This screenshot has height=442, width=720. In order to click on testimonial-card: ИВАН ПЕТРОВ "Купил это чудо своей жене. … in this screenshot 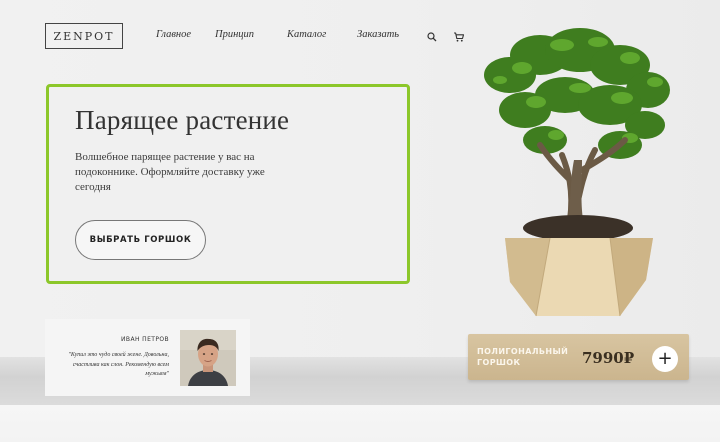, I will do `click(147, 357)`.